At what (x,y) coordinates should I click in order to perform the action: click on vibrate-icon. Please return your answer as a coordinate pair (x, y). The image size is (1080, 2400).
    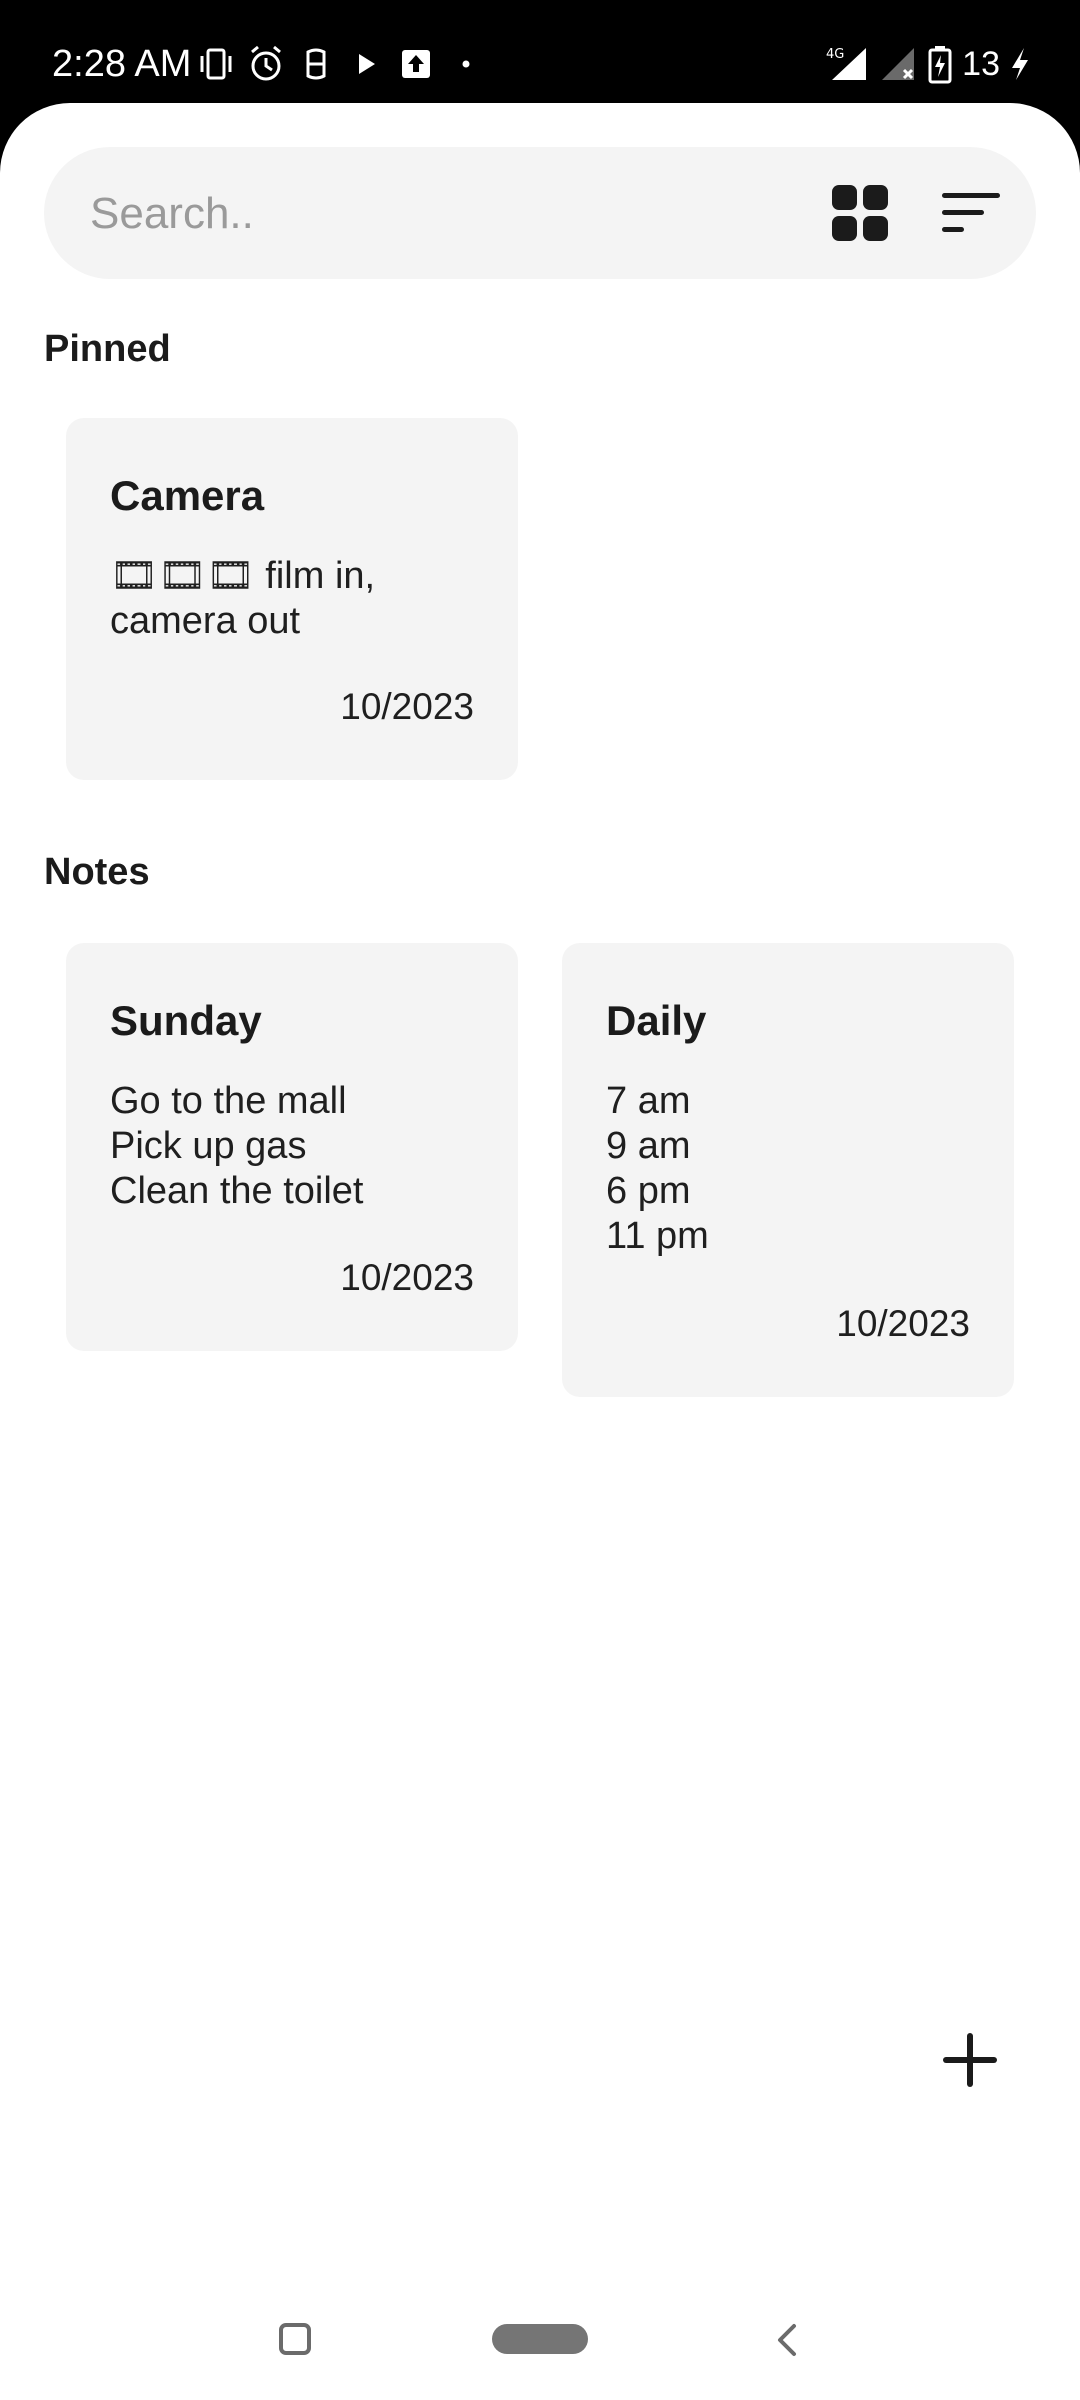
    Looking at the image, I should click on (216, 64).